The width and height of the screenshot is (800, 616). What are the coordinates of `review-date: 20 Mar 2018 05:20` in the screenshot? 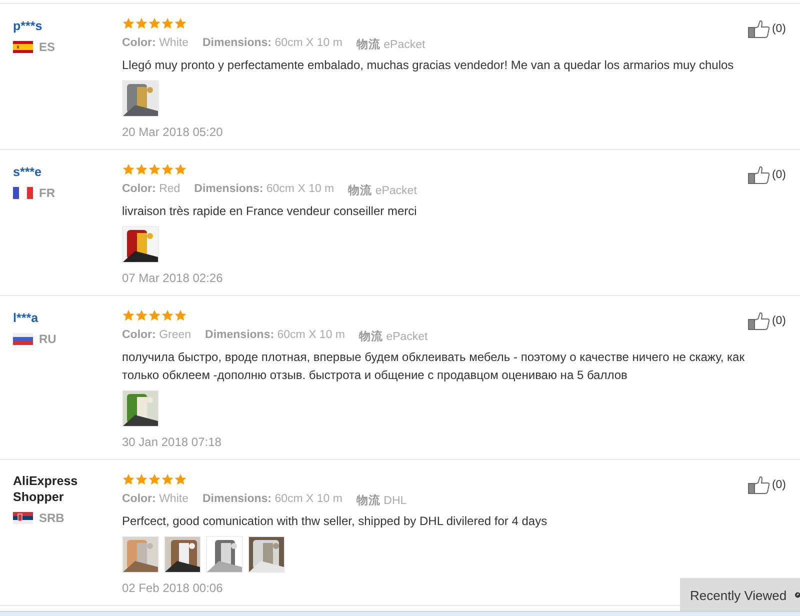 It's located at (173, 132).